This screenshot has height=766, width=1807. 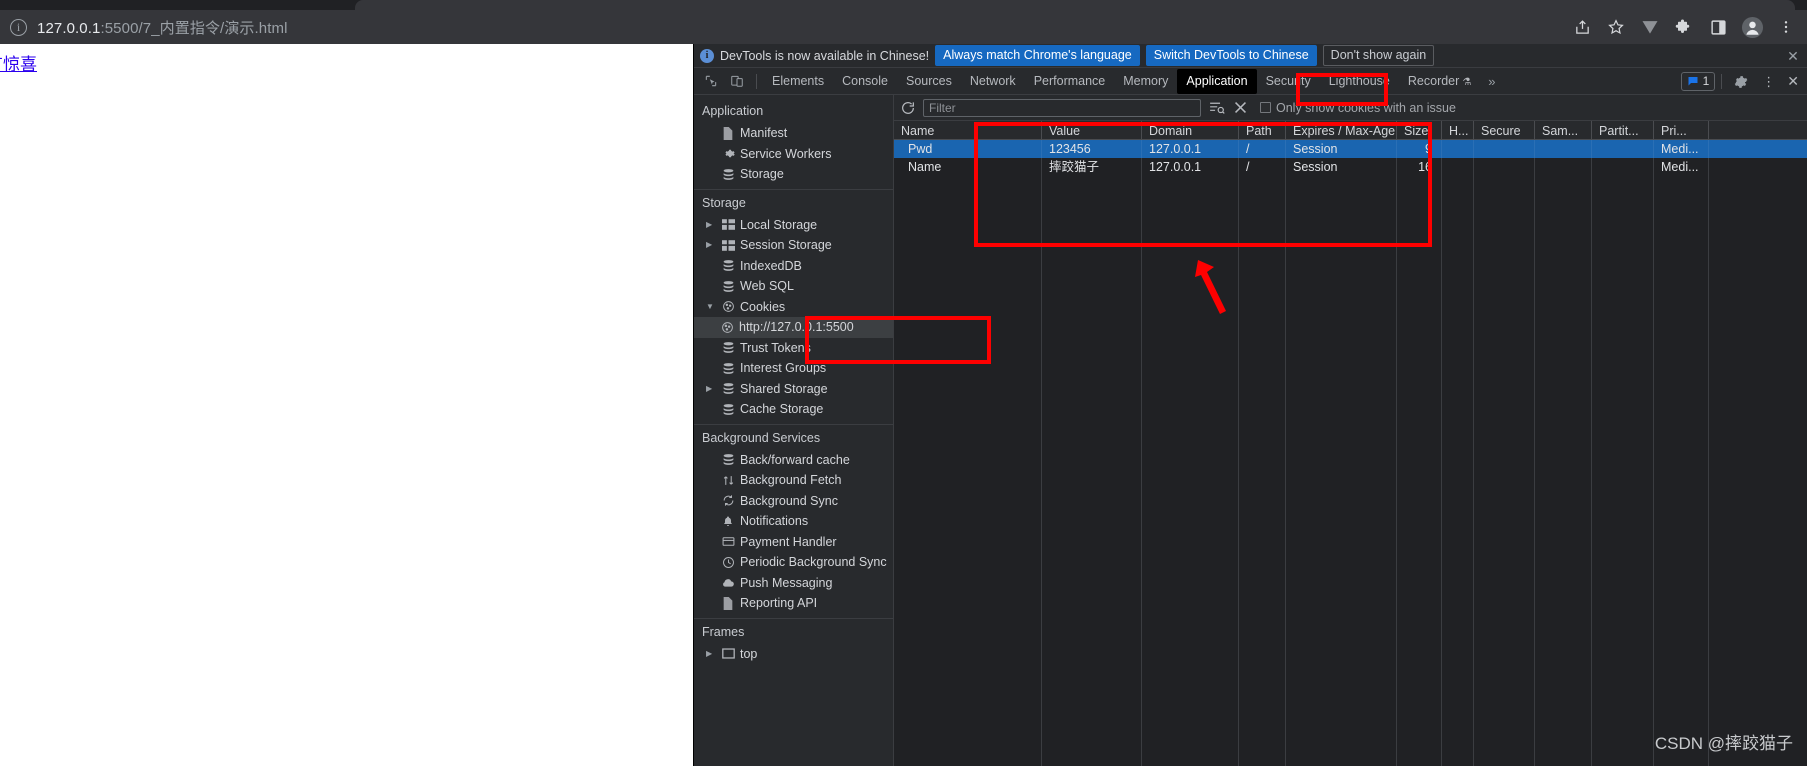 What do you see at coordinates (798, 81) in the screenshot?
I see `tab-elements: Elements` at bounding box center [798, 81].